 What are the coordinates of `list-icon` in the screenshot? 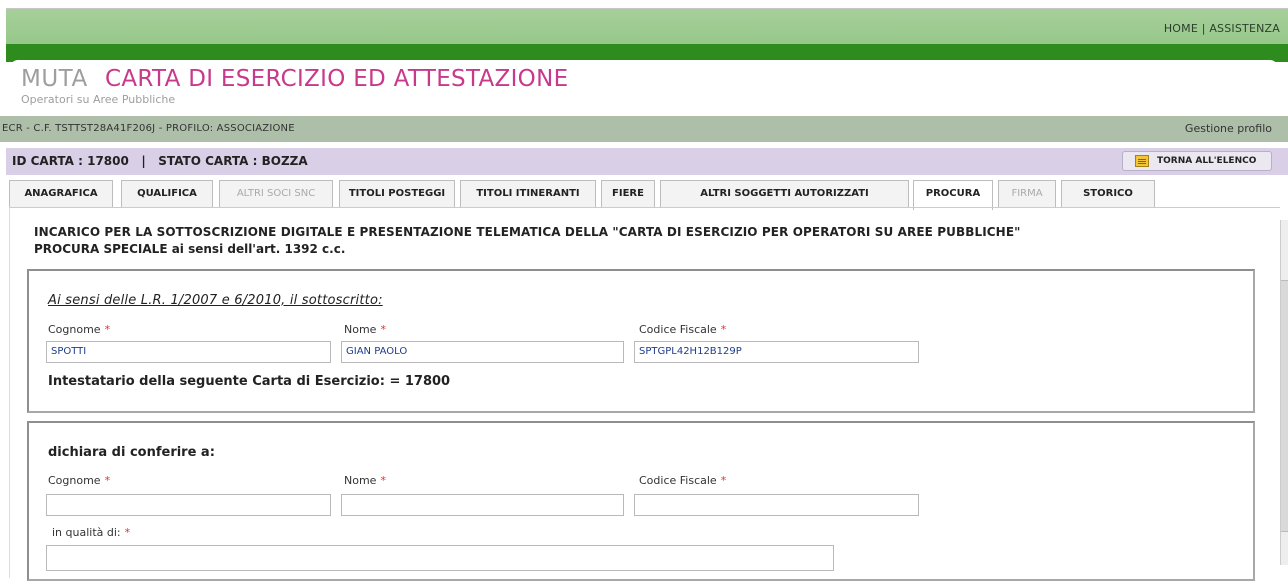 It's located at (1142, 161).